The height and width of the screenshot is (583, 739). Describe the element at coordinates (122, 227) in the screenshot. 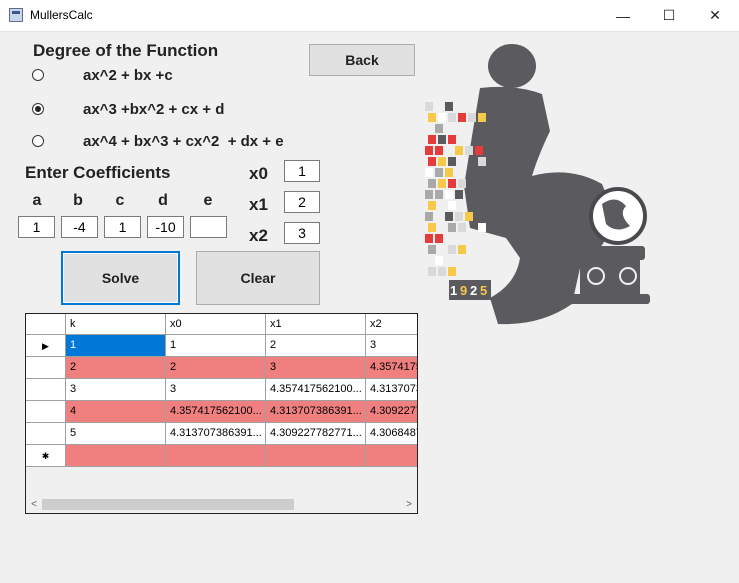

I see `coef-c-input: 1` at that location.